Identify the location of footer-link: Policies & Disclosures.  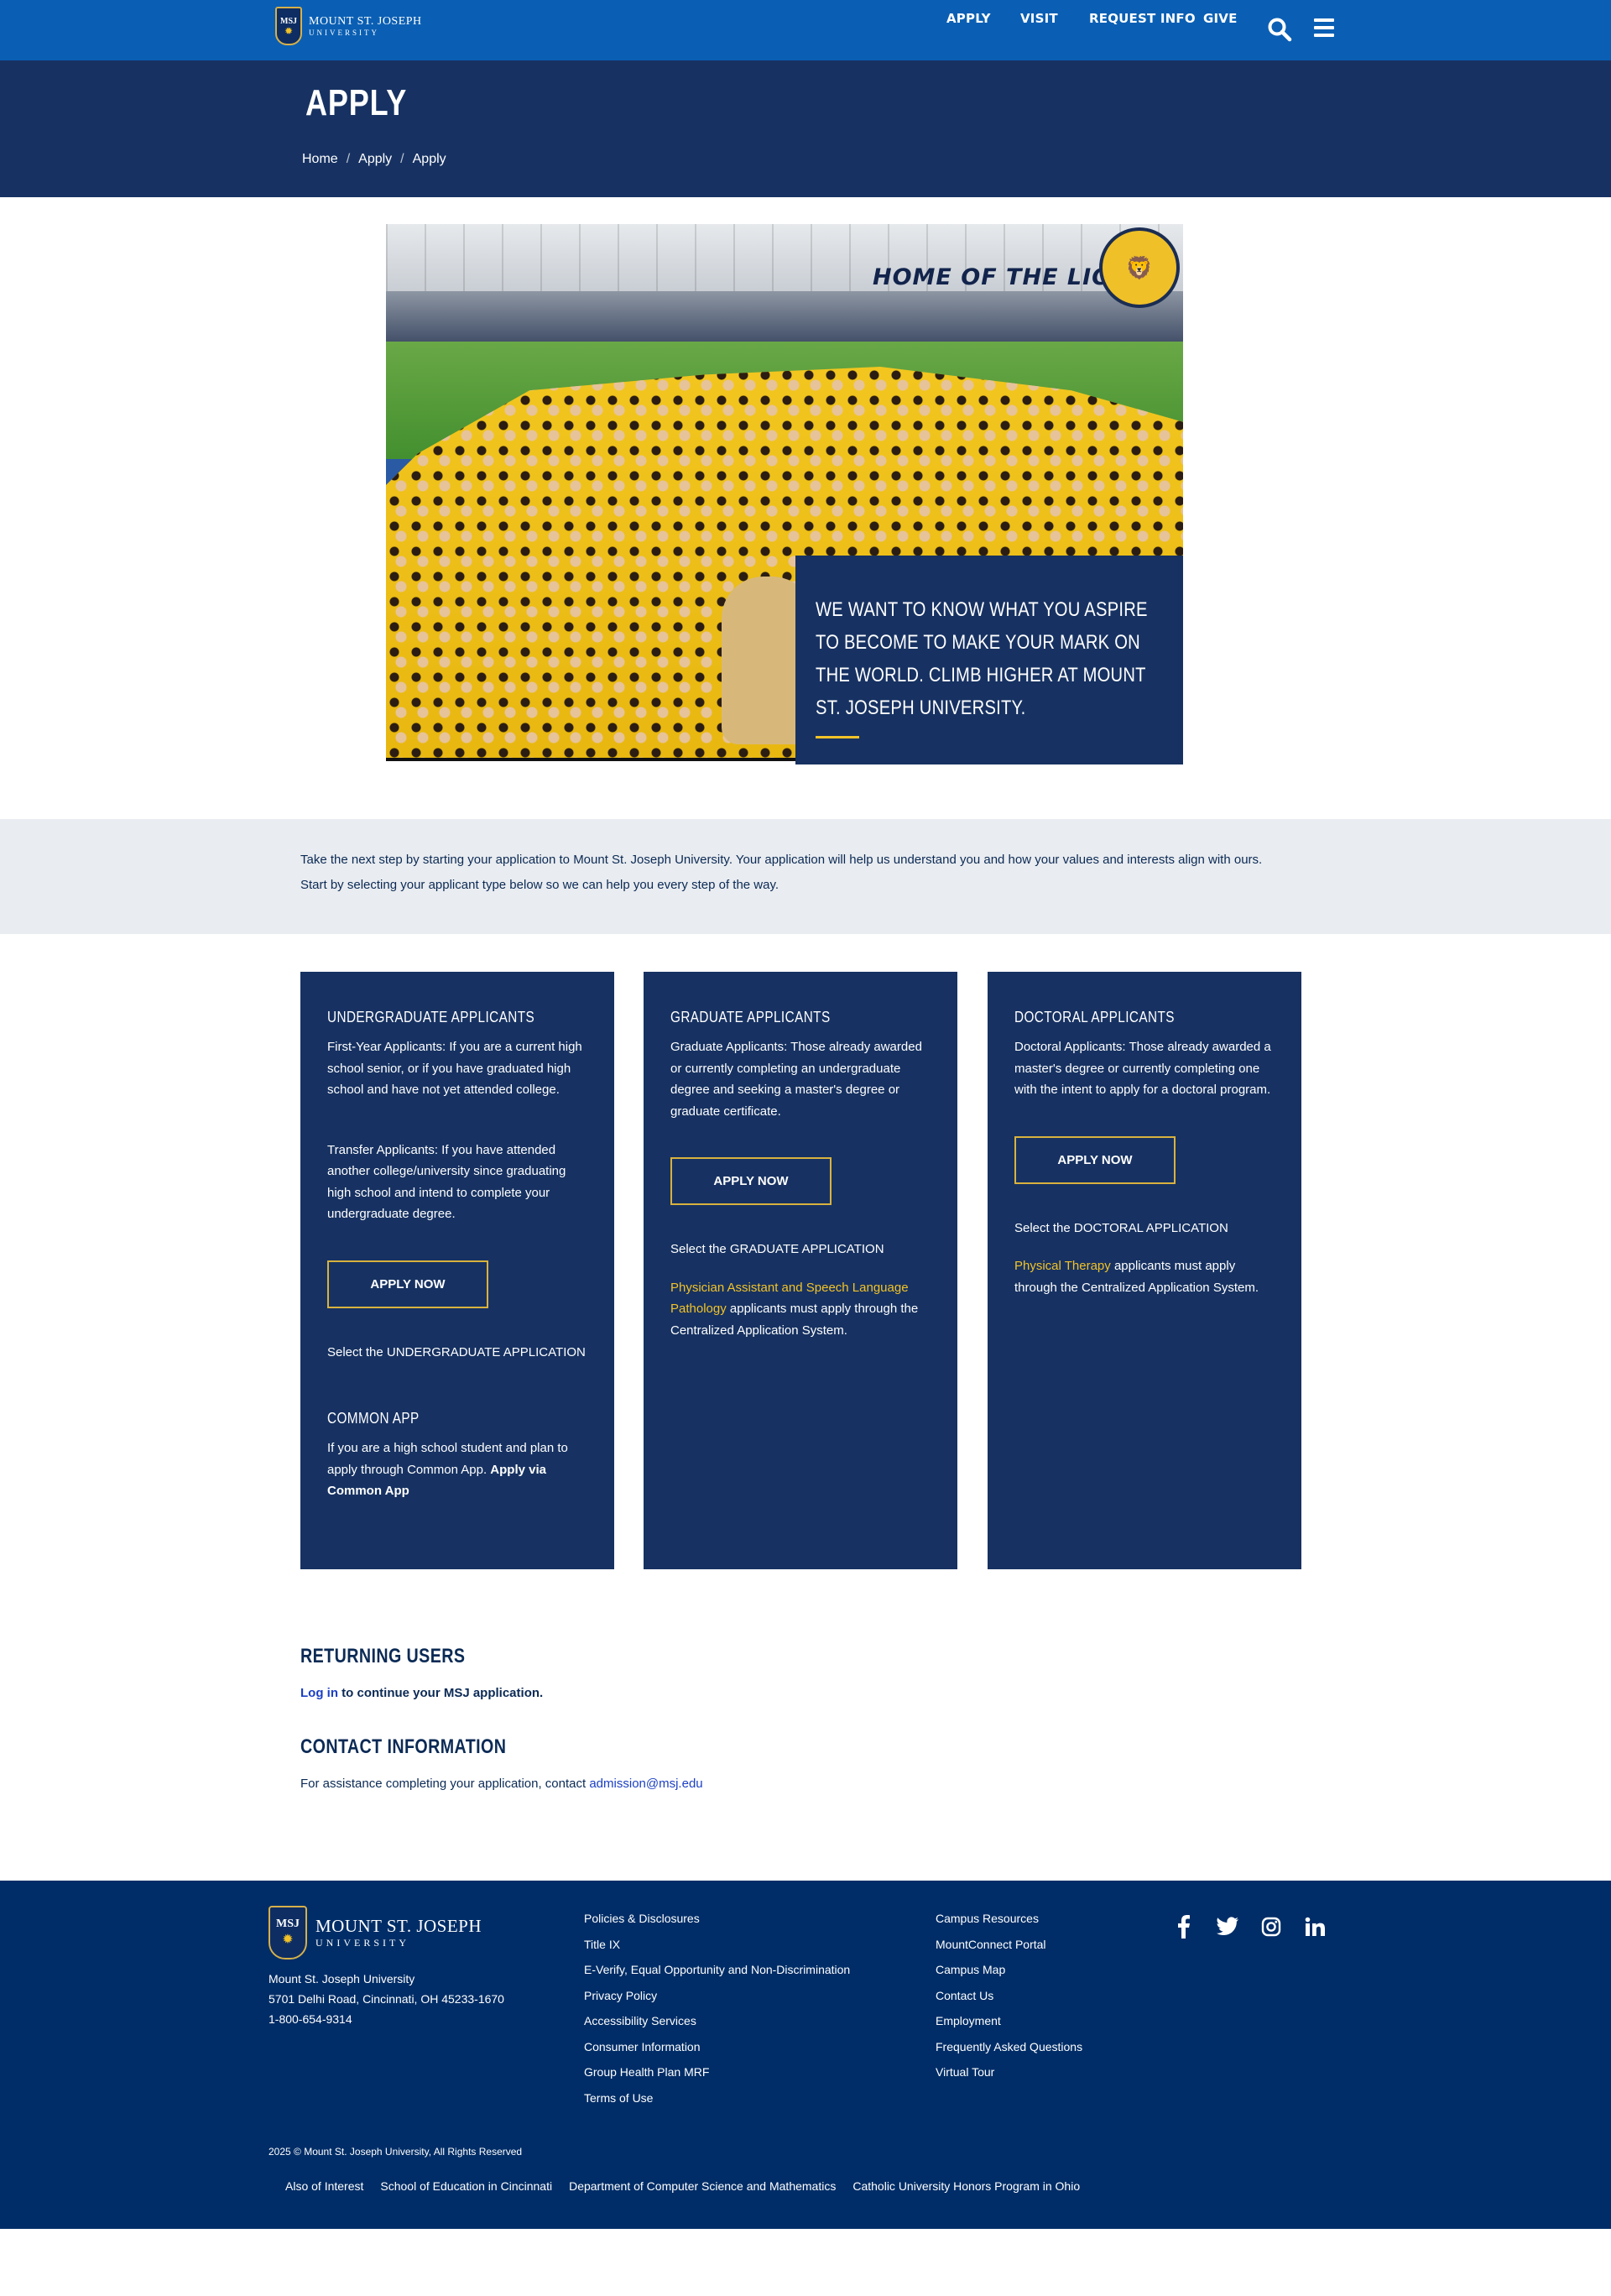
(642, 1918).